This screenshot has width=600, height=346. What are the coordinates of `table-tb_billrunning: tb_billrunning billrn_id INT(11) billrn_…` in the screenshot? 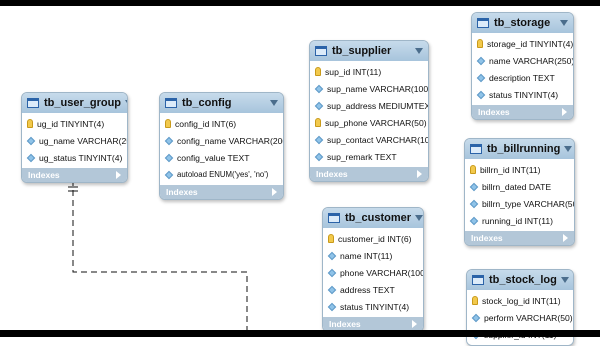 It's located at (519, 192).